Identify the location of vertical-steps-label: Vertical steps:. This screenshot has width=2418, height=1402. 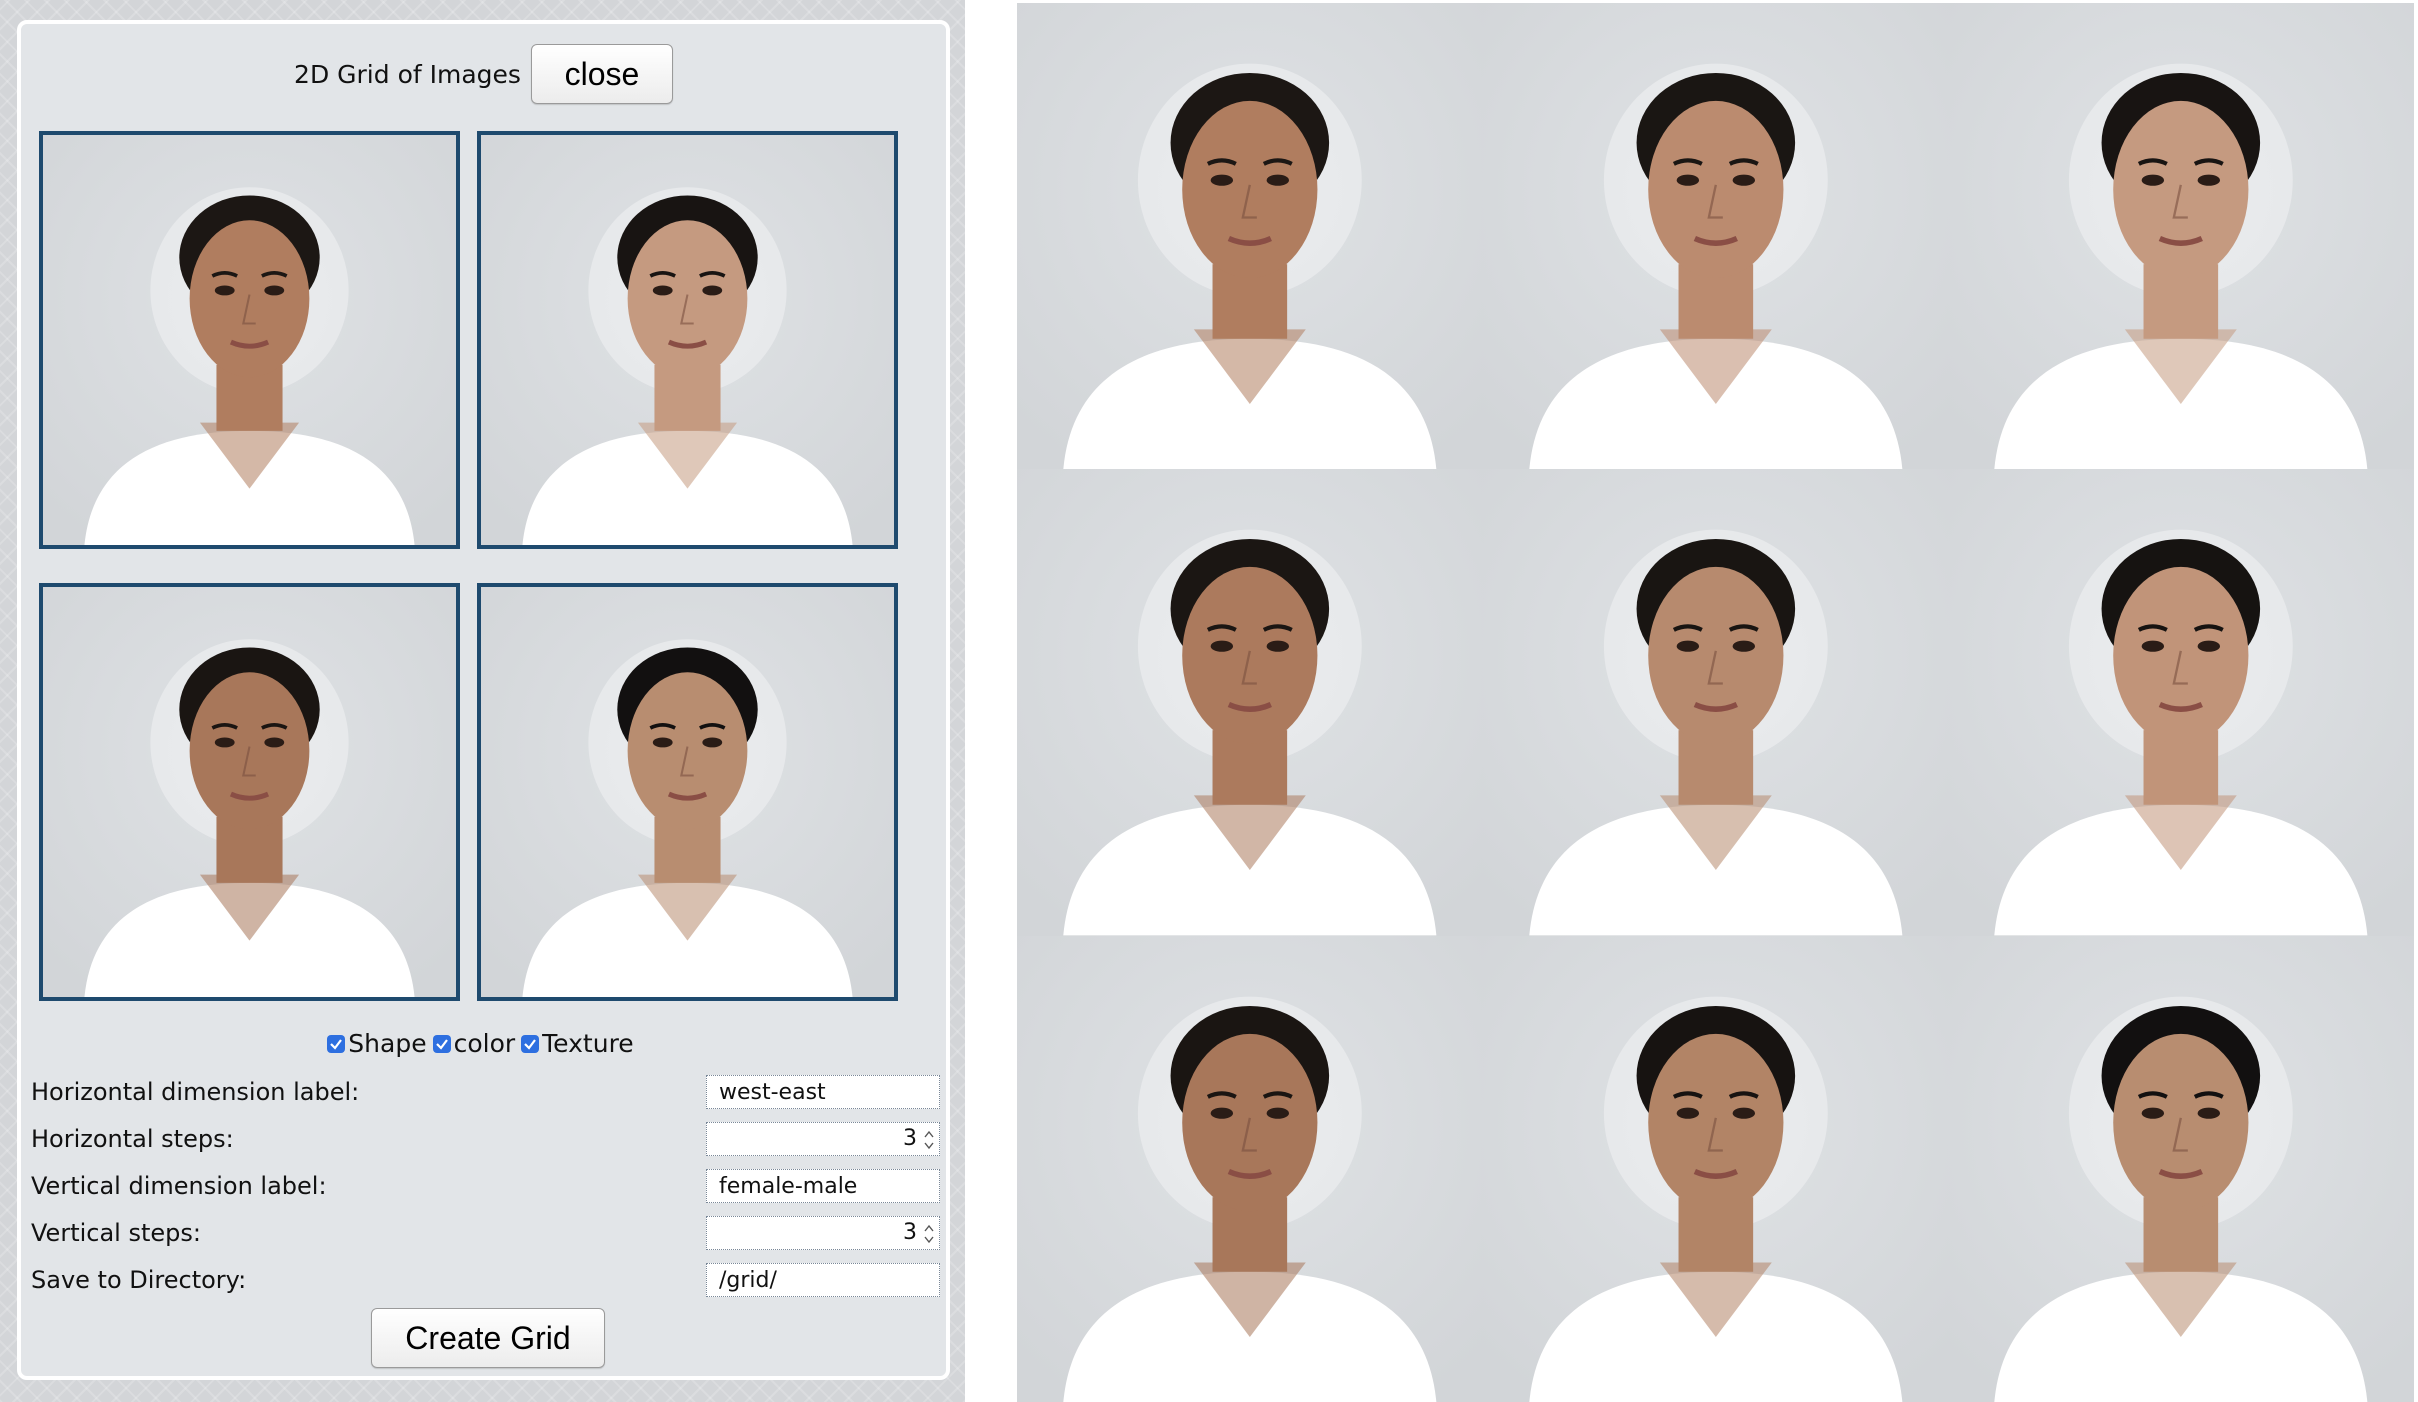
(116, 1233).